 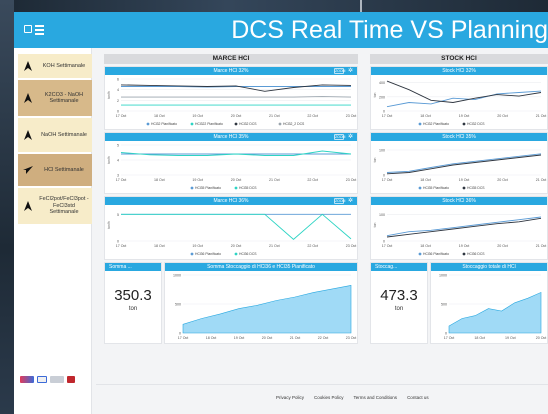 What do you see at coordinates (118, 176) in the screenshot?
I see `y-tick-label: 3` at bounding box center [118, 176].